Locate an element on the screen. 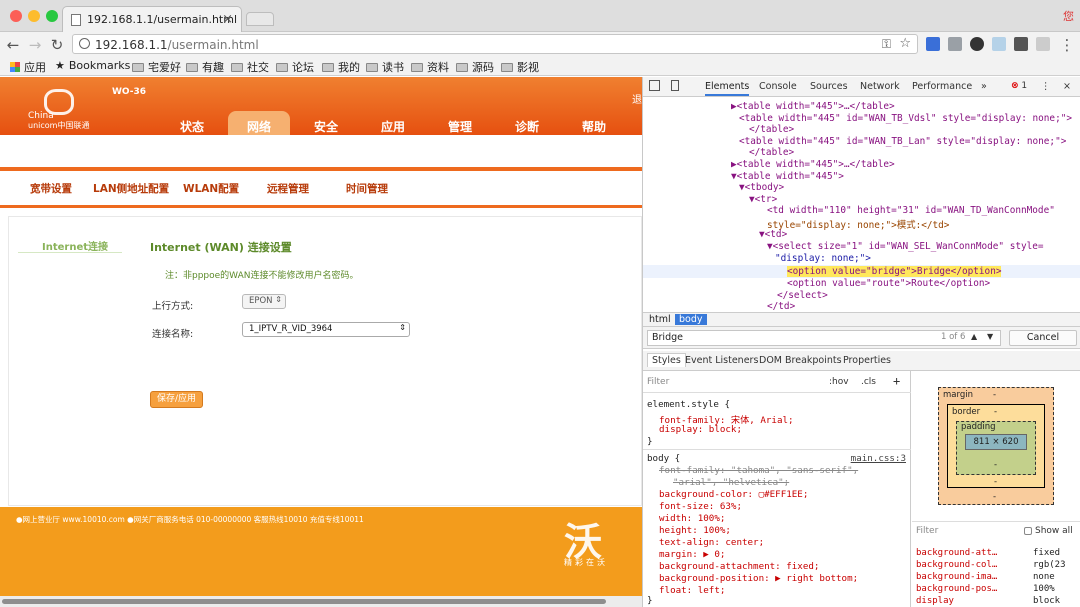 This screenshot has height=607, width=1080. style-decl-overridden: "arial", "helvetica"; is located at coordinates (731, 482).